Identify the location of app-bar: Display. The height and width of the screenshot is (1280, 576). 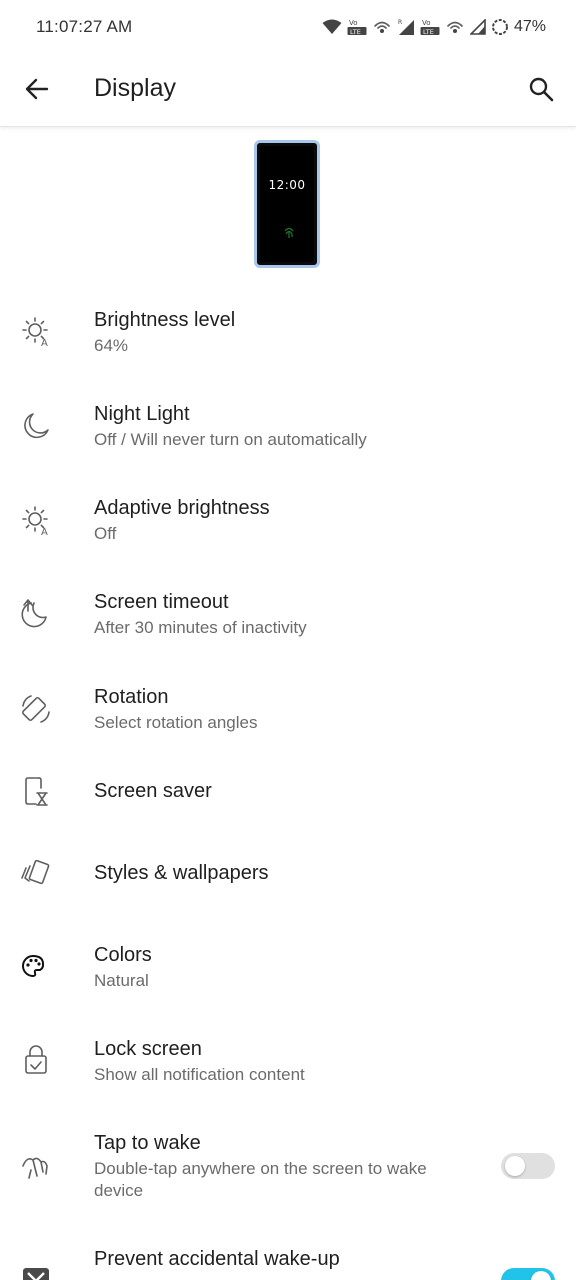
(288, 90).